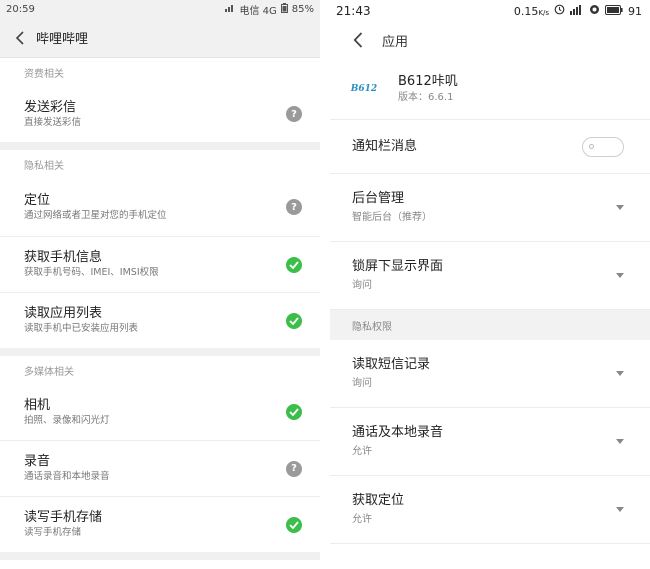  I want to click on panel-gutter, so click(325, 284).